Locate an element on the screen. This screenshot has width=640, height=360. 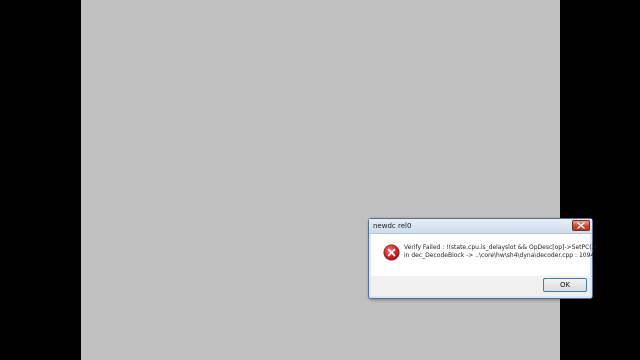
dialog-button-row: OK is located at coordinates (480, 286).